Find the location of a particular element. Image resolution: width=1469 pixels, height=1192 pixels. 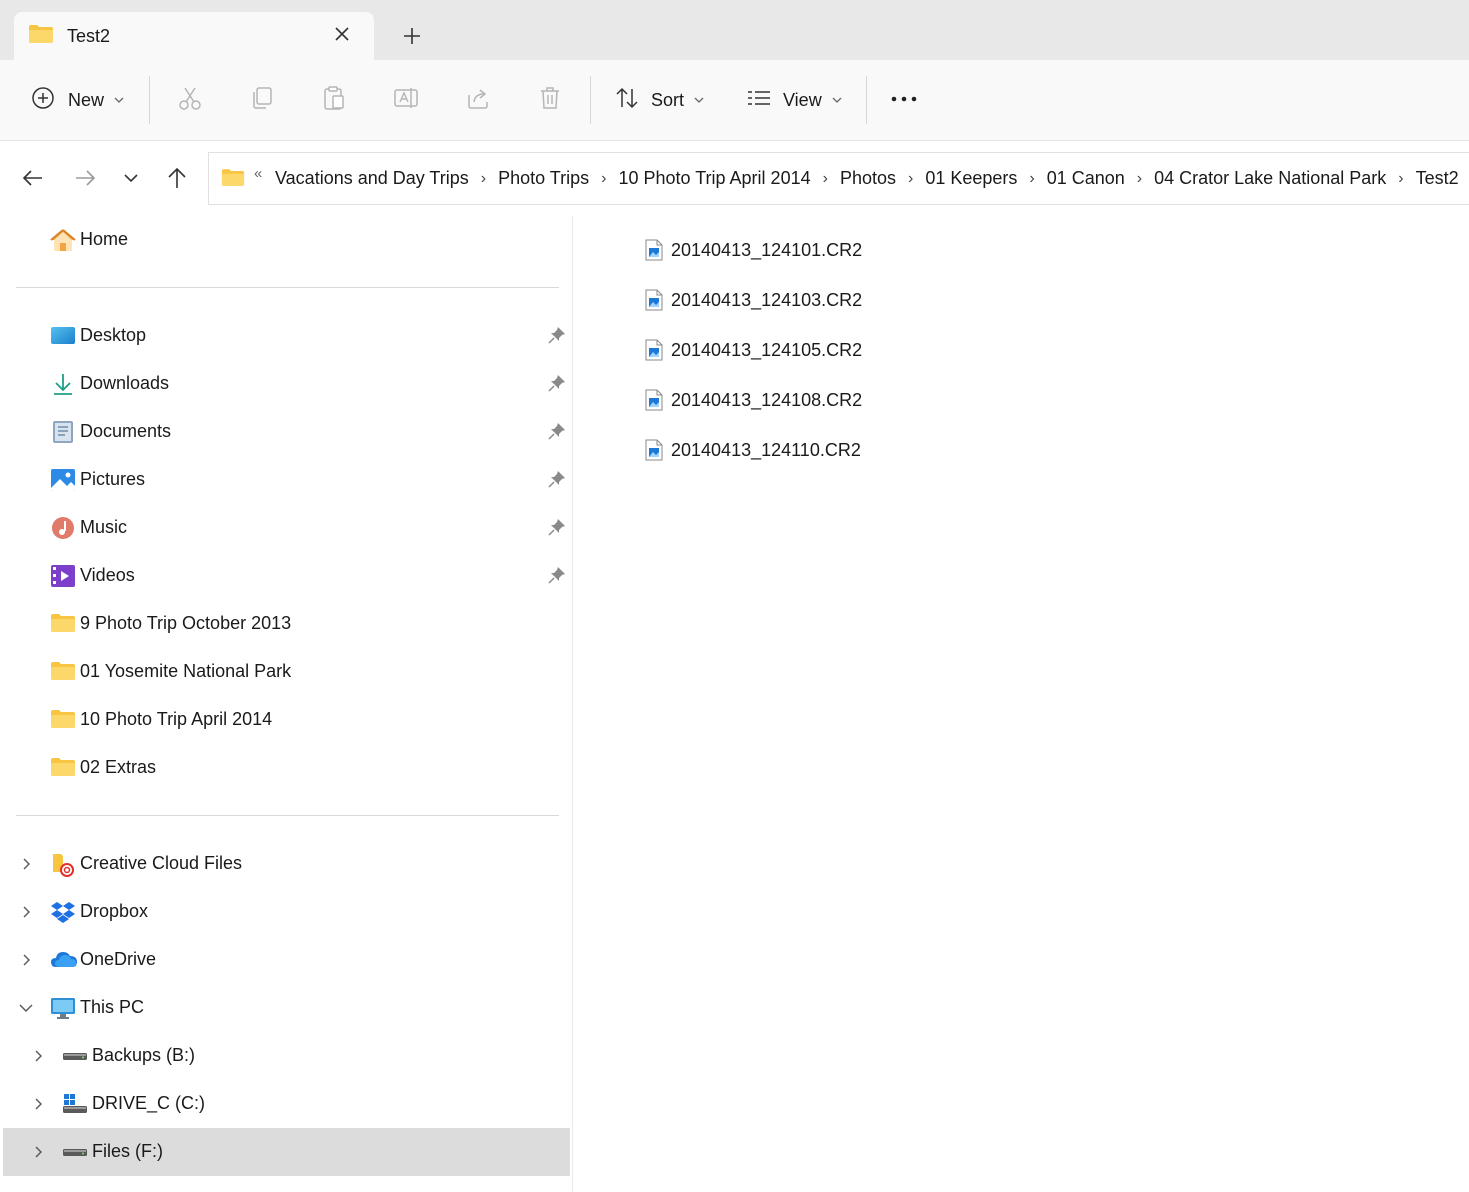

sidebar-item-dropbox: Dropbox is located at coordinates (286, 912).